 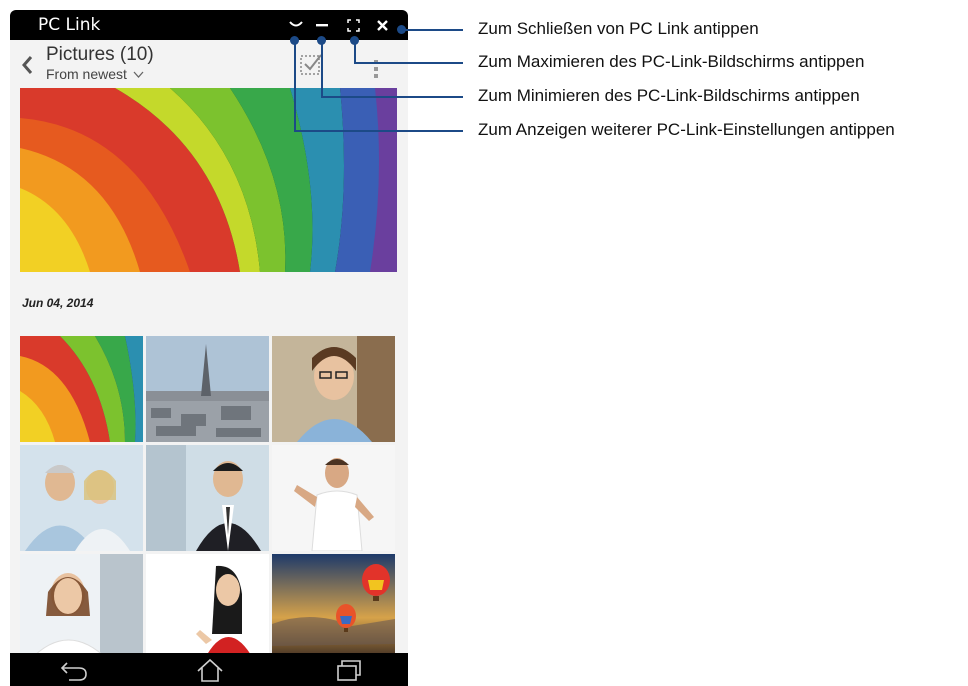 I want to click on gallery-header: Pictures (10) From newest, so click(x=209, y=67).